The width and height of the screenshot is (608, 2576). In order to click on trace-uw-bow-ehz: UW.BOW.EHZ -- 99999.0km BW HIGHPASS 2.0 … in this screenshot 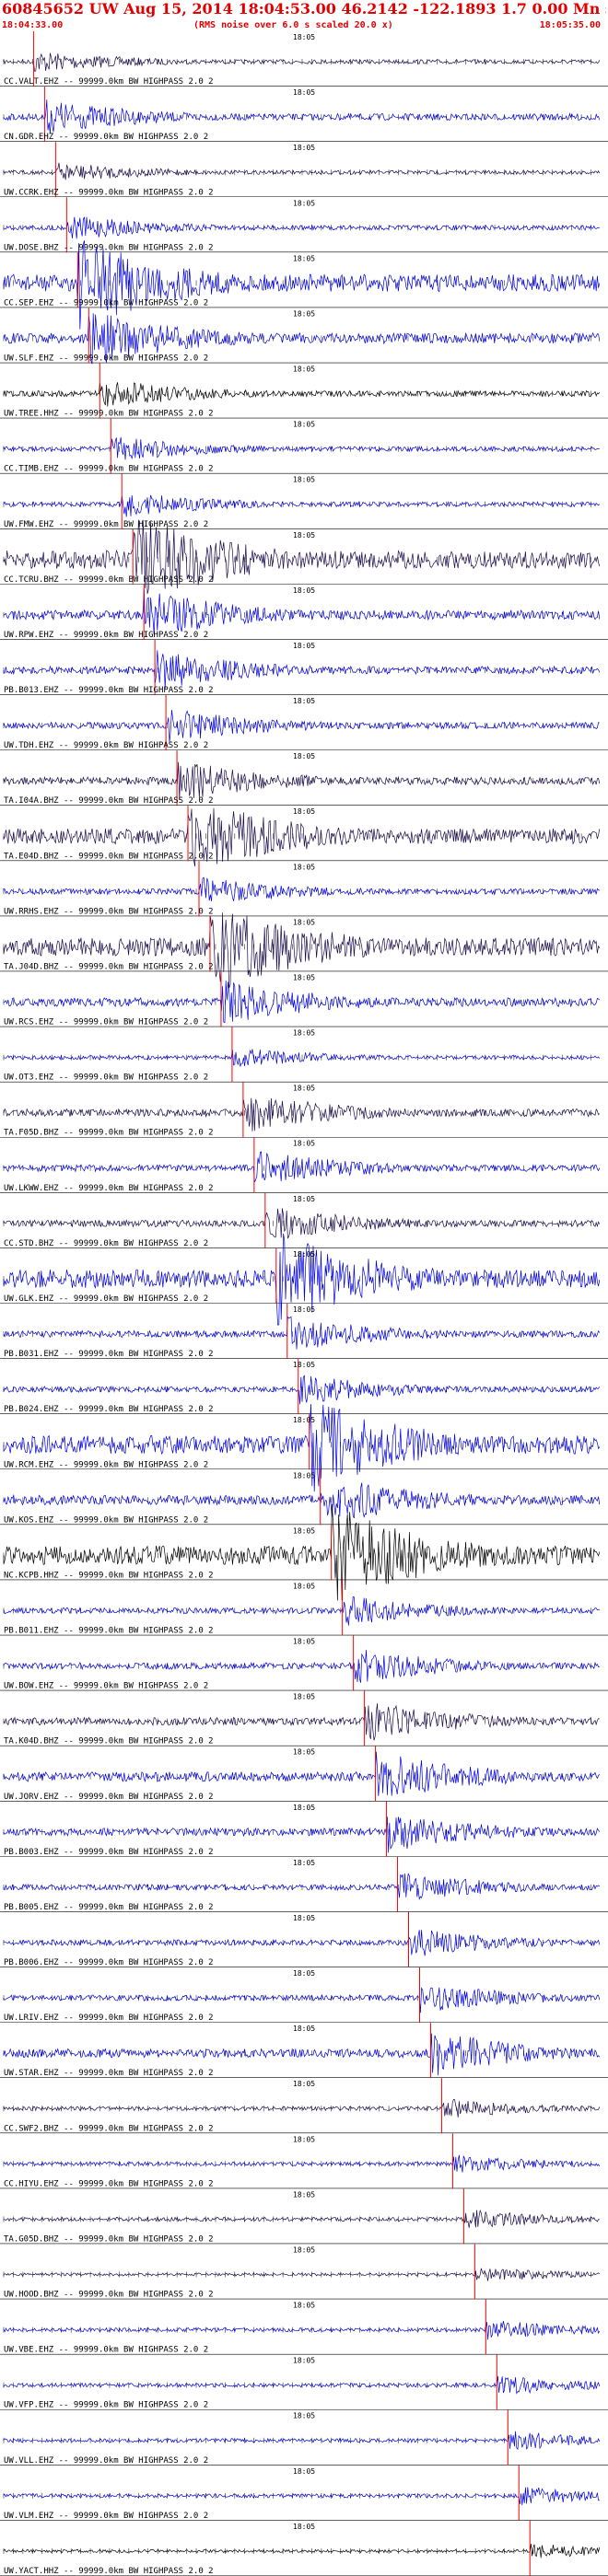, I will do `click(304, 1663)`.